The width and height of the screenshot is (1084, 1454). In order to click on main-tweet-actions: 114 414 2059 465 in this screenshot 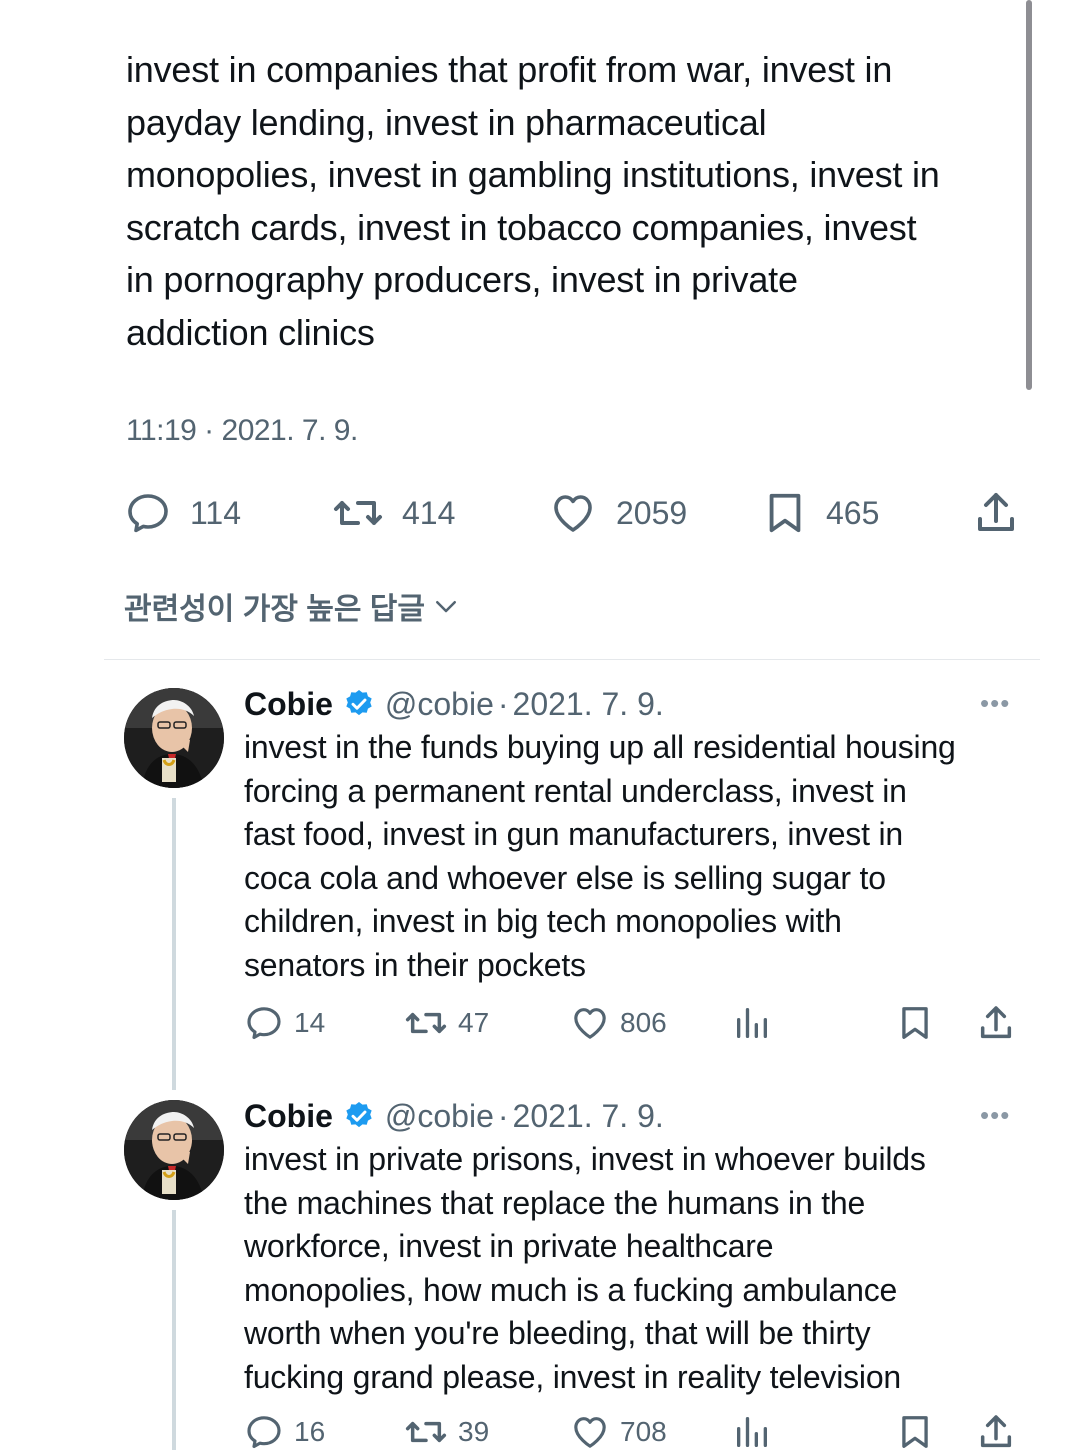, I will do `click(542, 513)`.